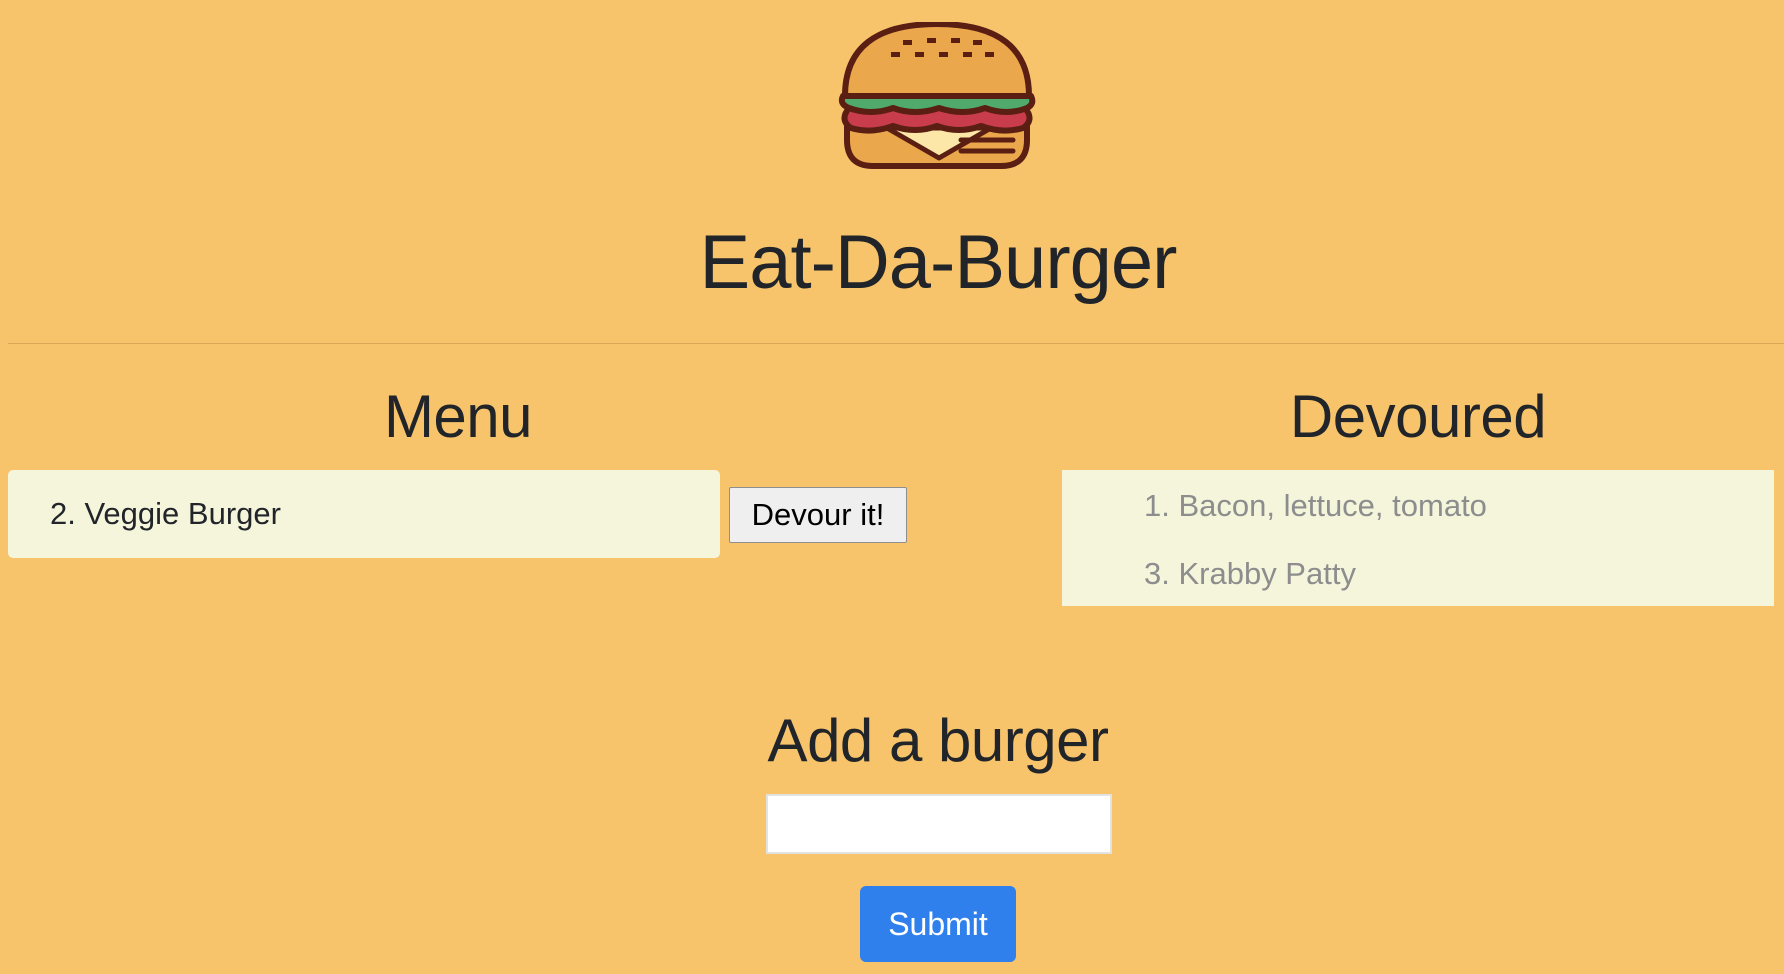  I want to click on page-title: Eat-Da-Burger, so click(938, 262).